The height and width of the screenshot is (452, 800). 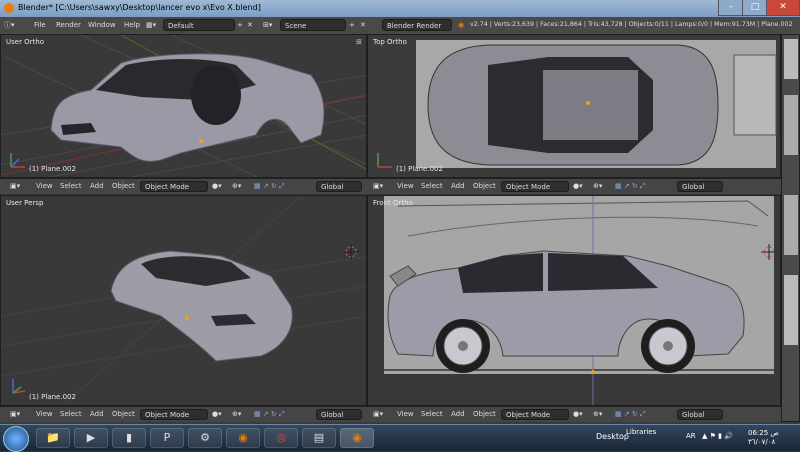 What do you see at coordinates (91, 438) in the screenshot?
I see `media-player-icon: ▶` at bounding box center [91, 438].